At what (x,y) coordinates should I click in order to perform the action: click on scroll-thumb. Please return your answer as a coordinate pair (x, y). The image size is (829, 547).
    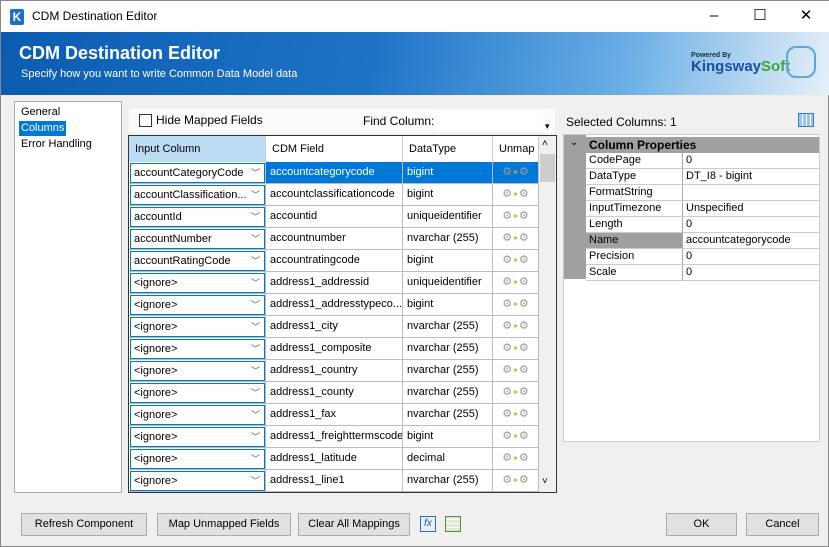
    Looking at the image, I should click on (547, 168).